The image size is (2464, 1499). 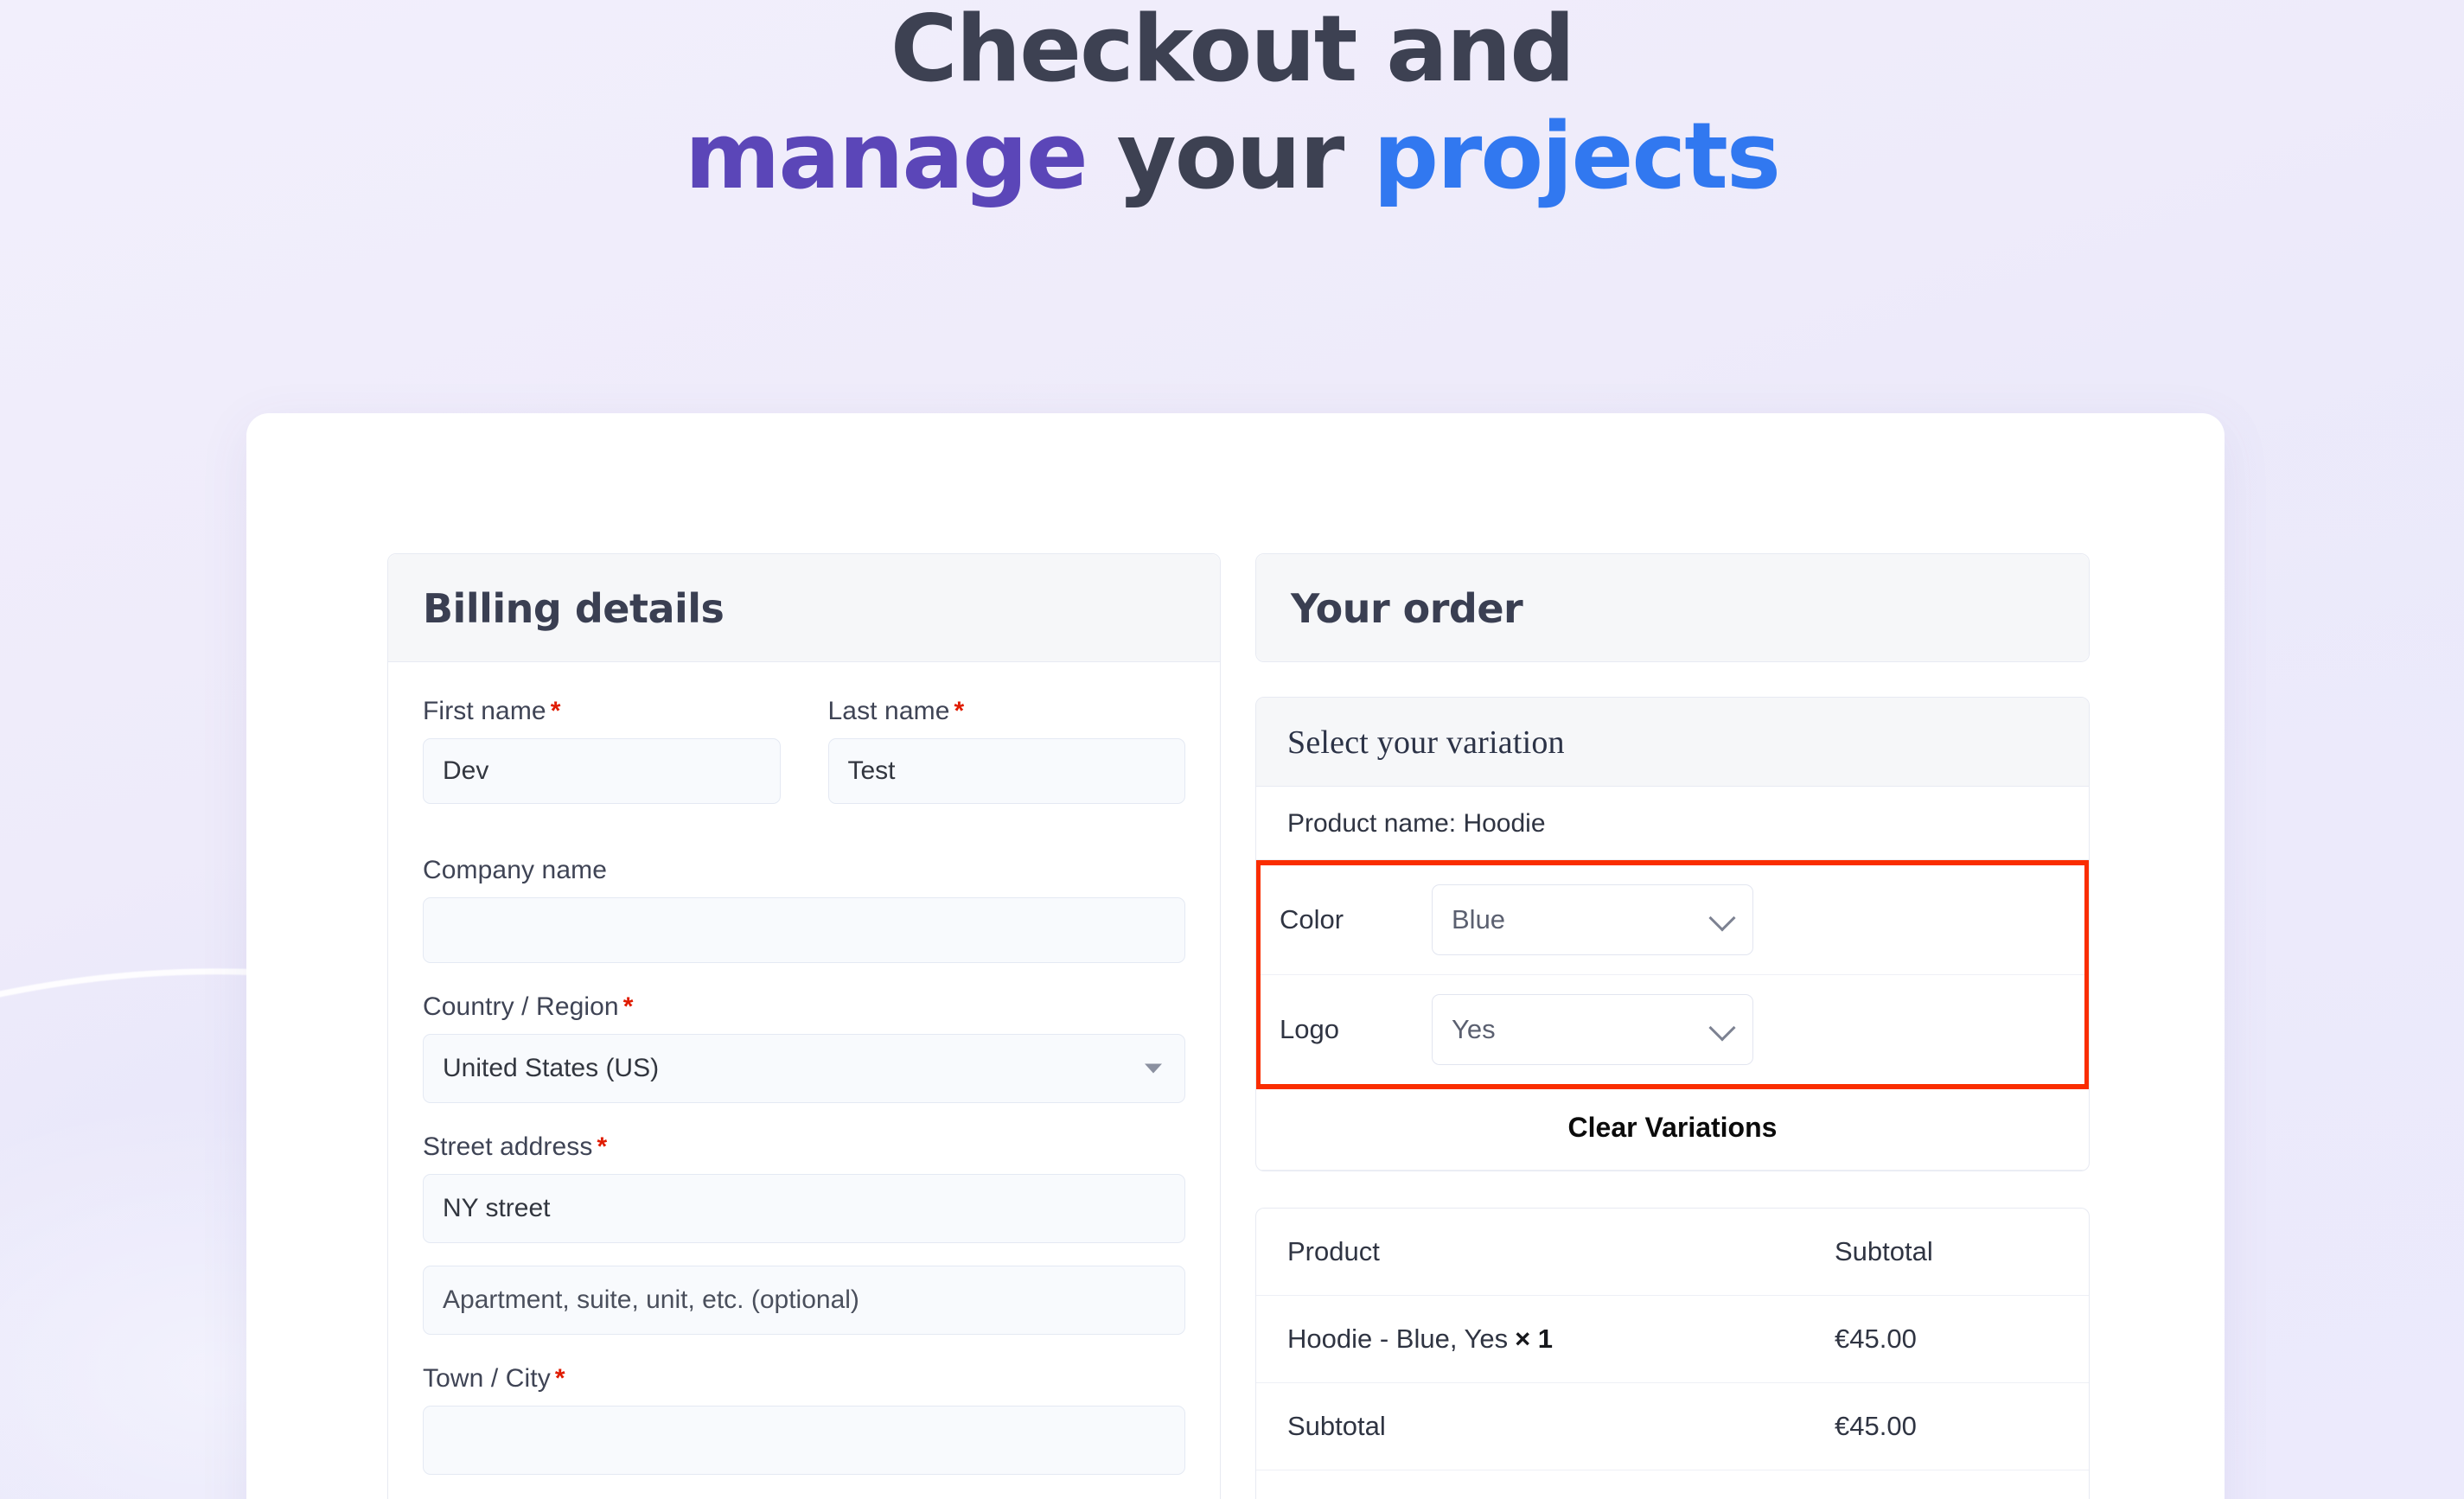 I want to click on variation-attribute-row-color: Color Blue, so click(x=1672, y=919).